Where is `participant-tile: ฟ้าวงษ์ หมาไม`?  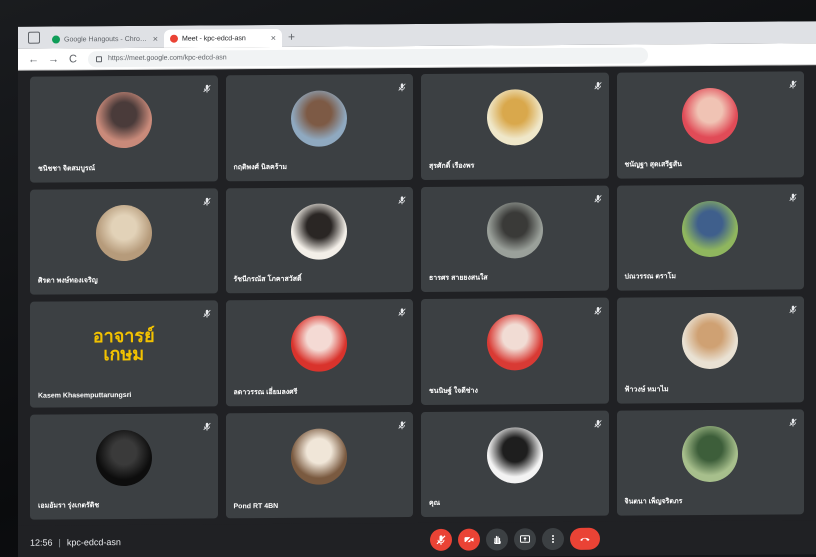
participant-tile: ฟ้าวงษ์ หมาไม is located at coordinates (710, 350).